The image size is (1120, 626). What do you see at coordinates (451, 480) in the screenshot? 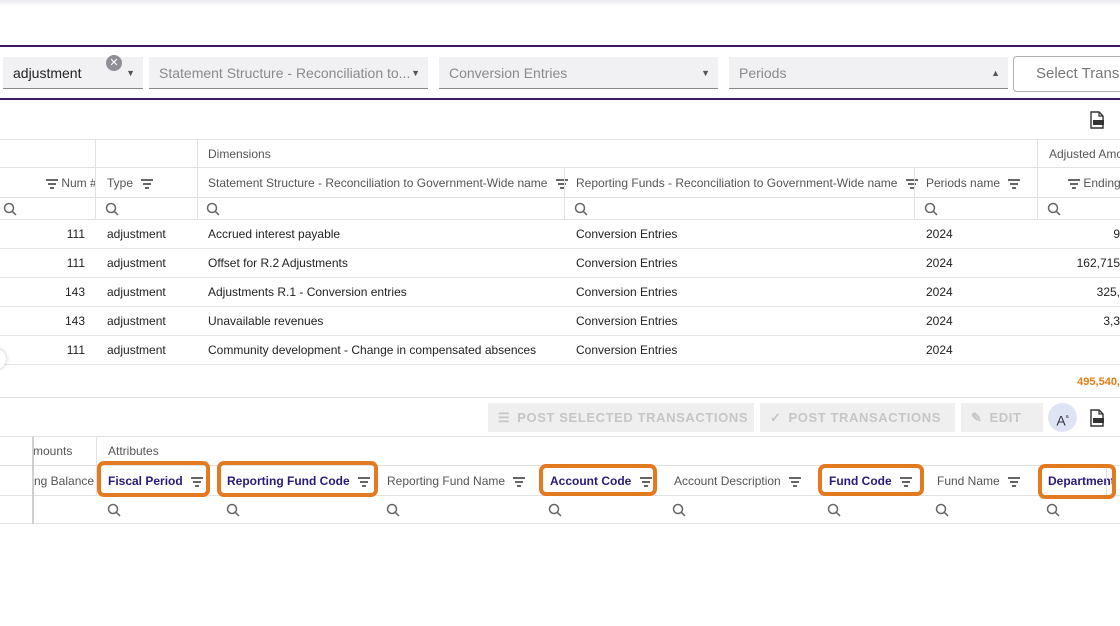
I see `column-header-reporting-fund-name: Reporting Fund Name` at bounding box center [451, 480].